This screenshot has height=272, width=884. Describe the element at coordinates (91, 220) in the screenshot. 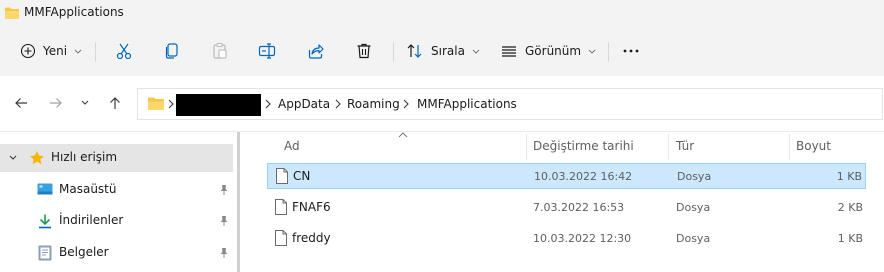

I see `nav-item-label: İndirilenler` at that location.